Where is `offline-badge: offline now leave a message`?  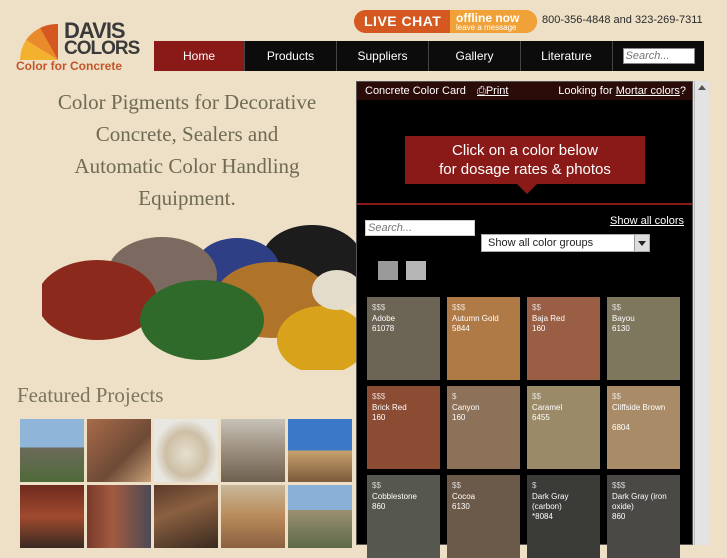
offline-badge: offline now leave a message is located at coordinates (493, 21).